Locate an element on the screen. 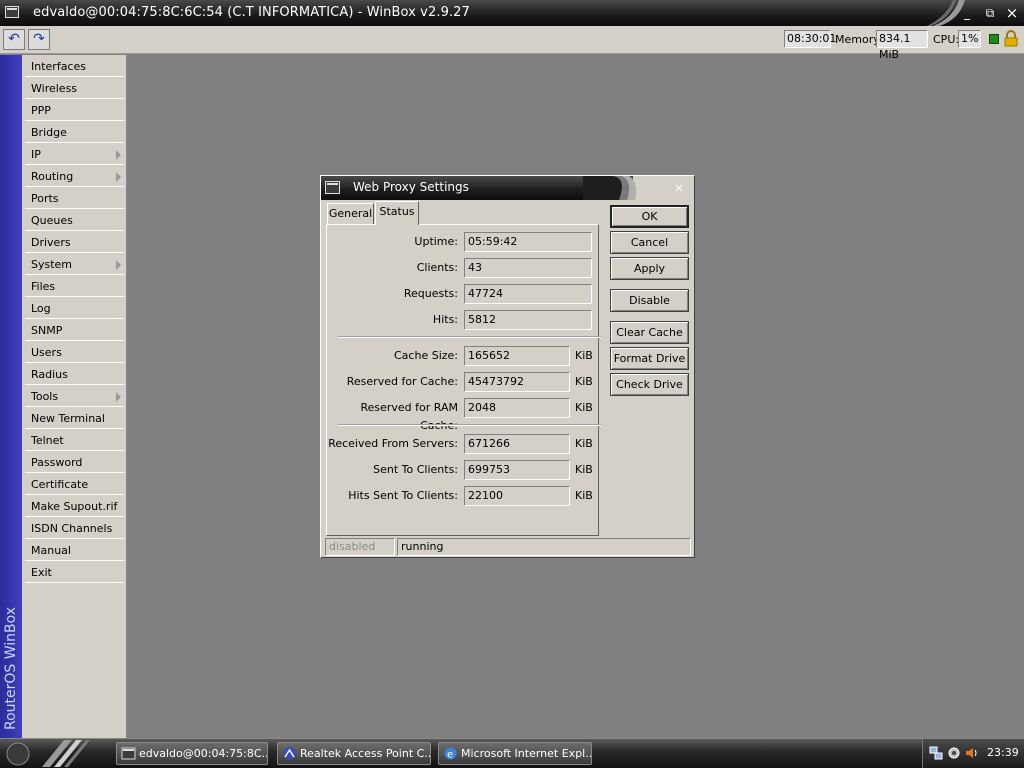 The width and height of the screenshot is (1024, 768). dialog-swoosh-decoration is located at coordinates (610, 188).